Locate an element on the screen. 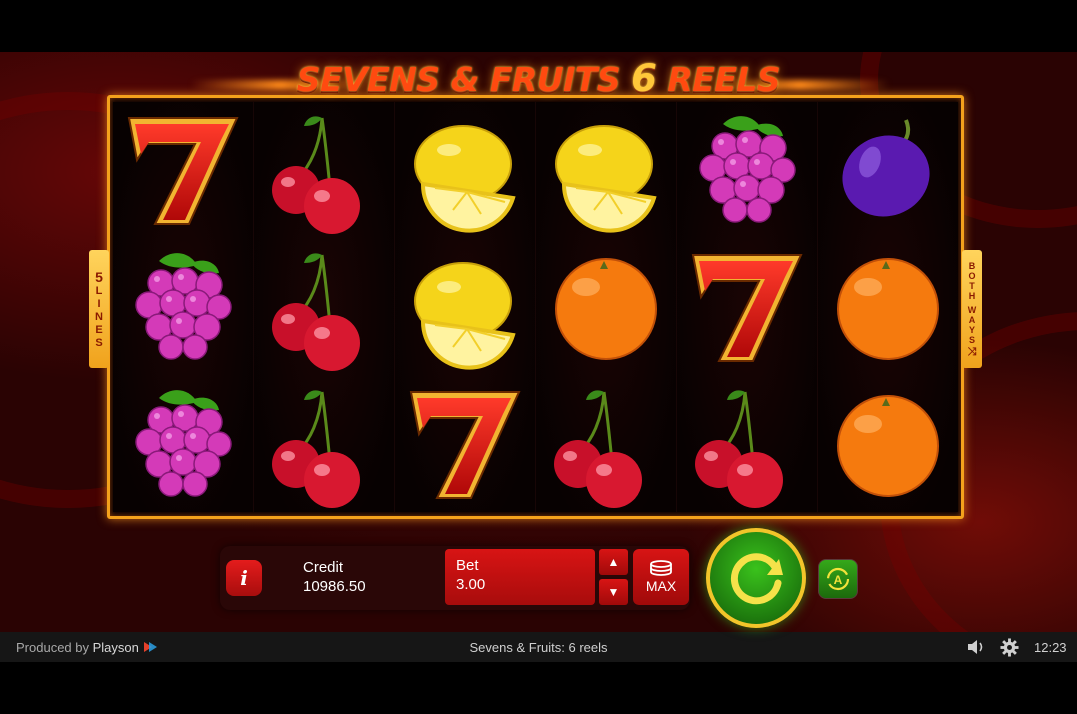 Image resolution: width=1077 pixels, height=714 pixels. spin-button is located at coordinates (756, 578).